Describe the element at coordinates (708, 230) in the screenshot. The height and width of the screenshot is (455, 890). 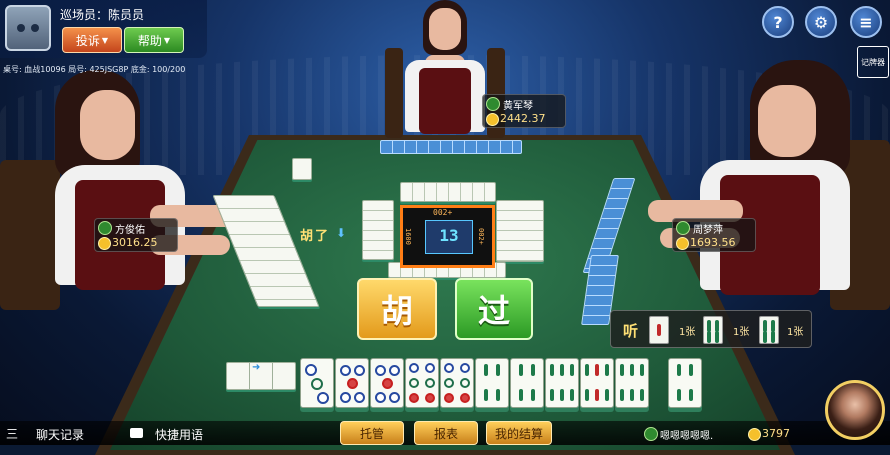
I see `player-name: 周梦萍` at that location.